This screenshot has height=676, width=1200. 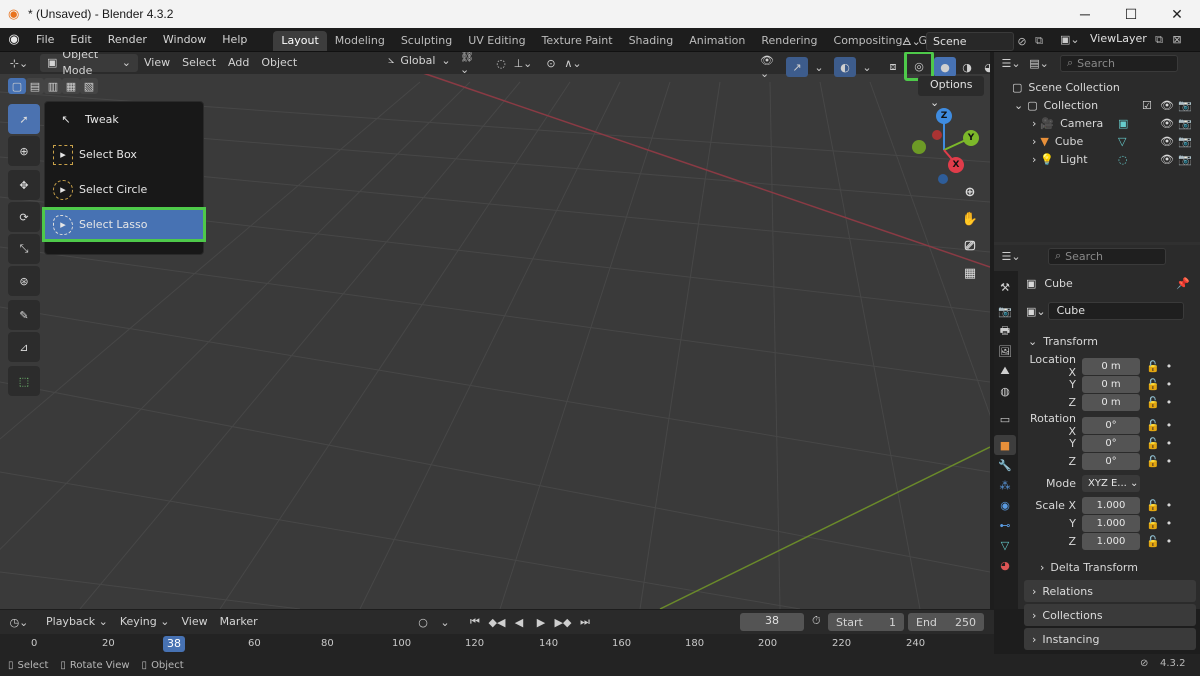 I want to click on solid-shading-button: ●, so click(x=945, y=67).